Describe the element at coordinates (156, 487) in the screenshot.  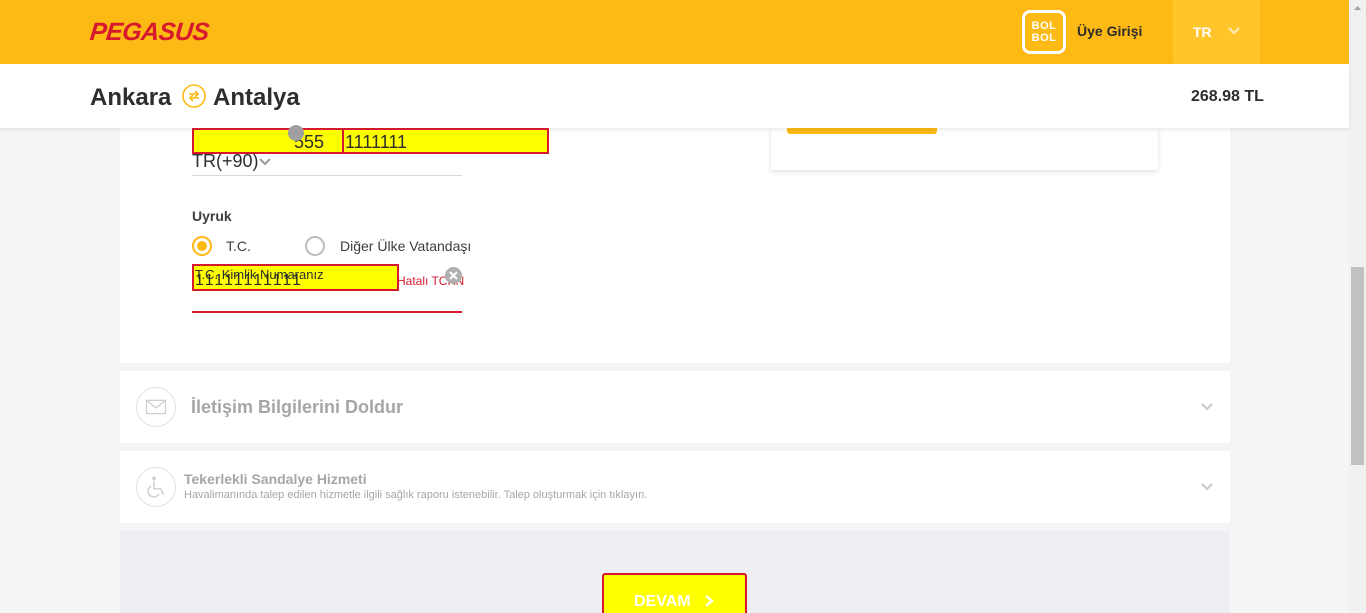
I see `wheelchair-icon` at that location.